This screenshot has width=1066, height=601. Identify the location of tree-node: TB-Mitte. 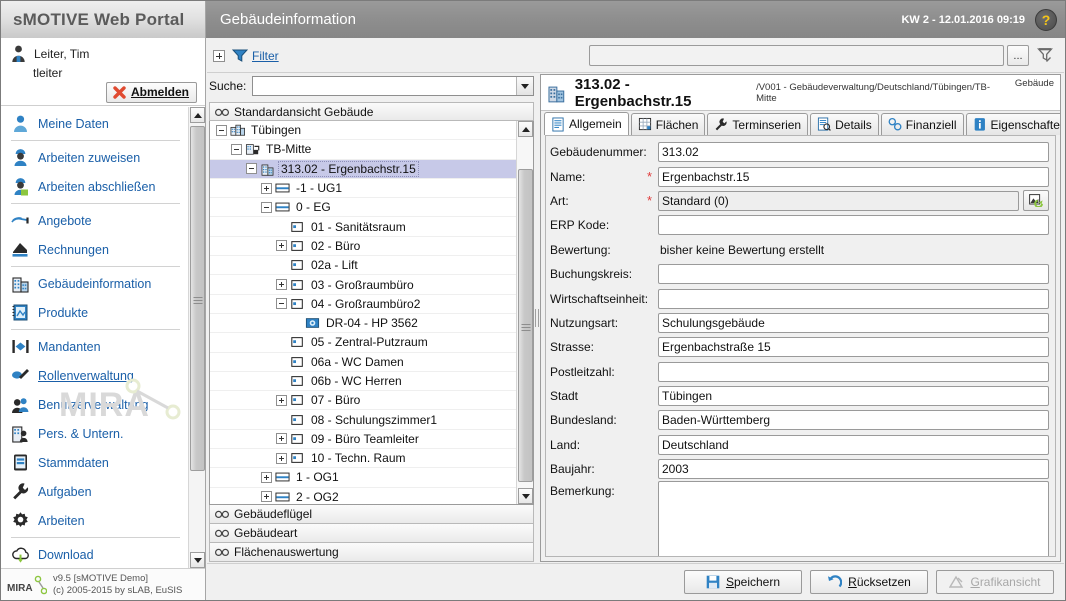
(363, 150).